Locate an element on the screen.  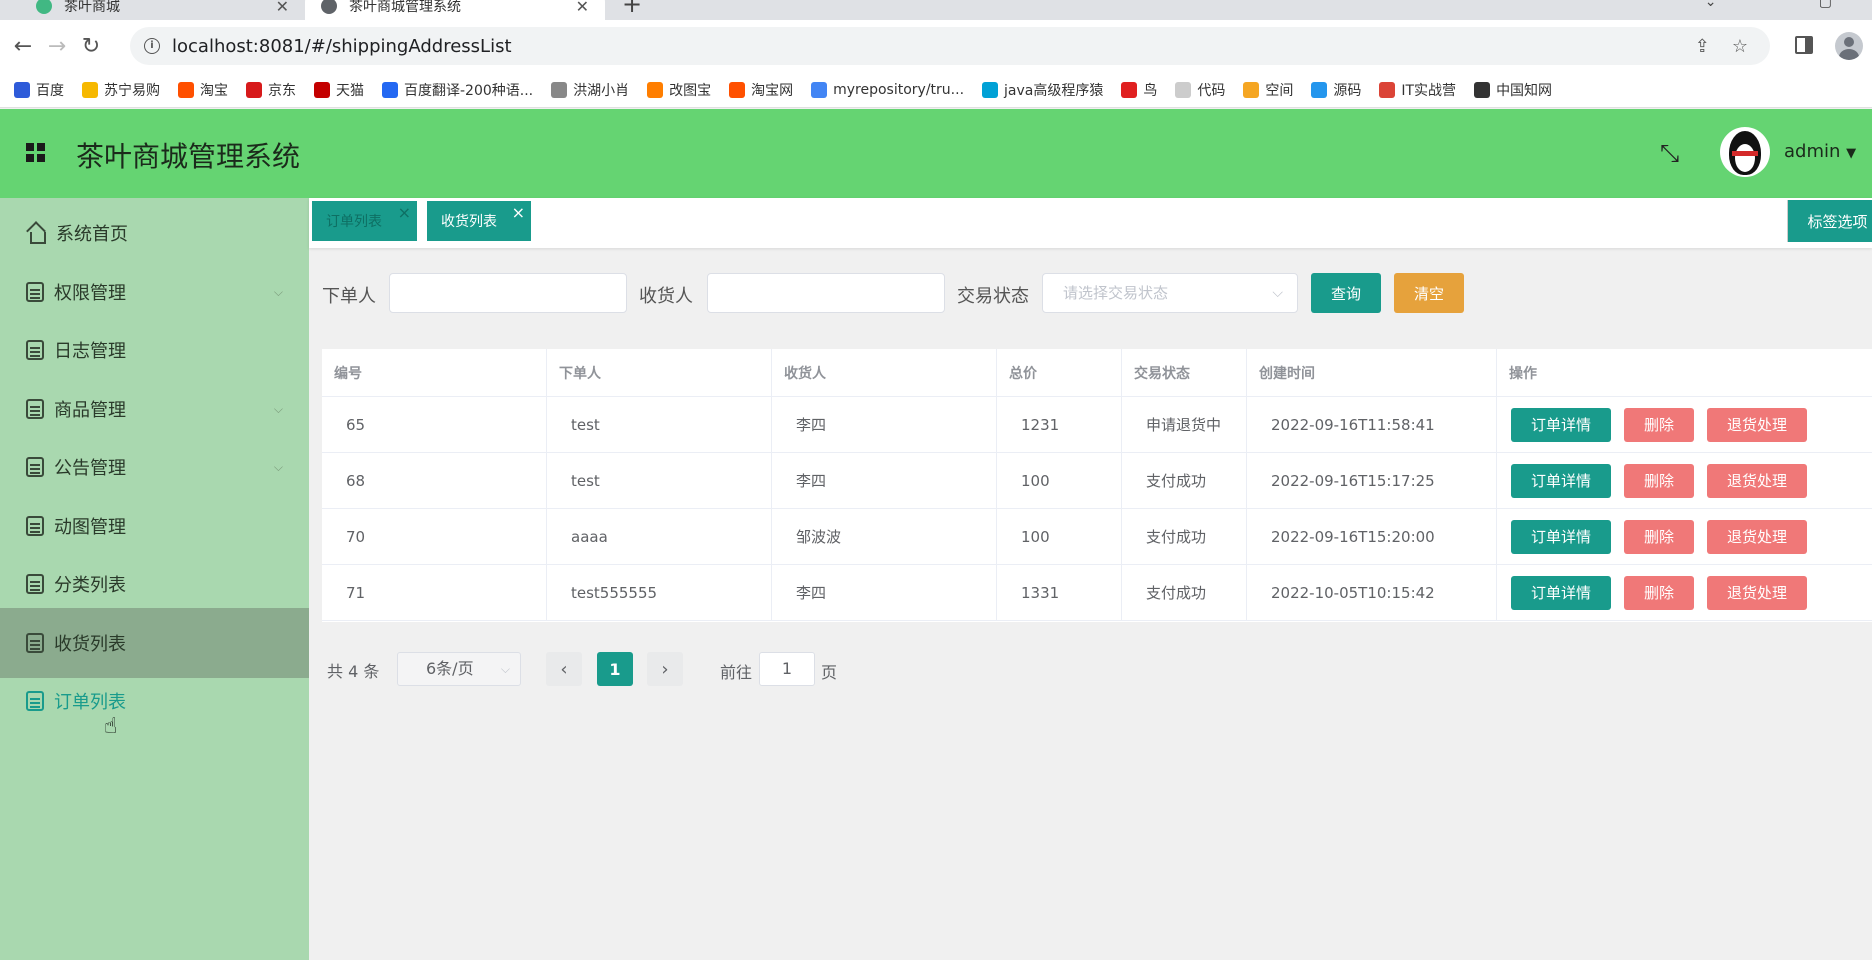
sidebar-item-label: 订单列表 is located at coordinates (90, 701).